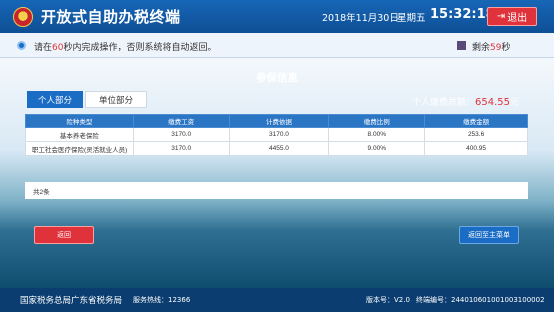 This screenshot has width=554, height=312. What do you see at coordinates (71, 301) in the screenshot?
I see `footer-org: 国家税务总局广东省税务局` at bounding box center [71, 301].